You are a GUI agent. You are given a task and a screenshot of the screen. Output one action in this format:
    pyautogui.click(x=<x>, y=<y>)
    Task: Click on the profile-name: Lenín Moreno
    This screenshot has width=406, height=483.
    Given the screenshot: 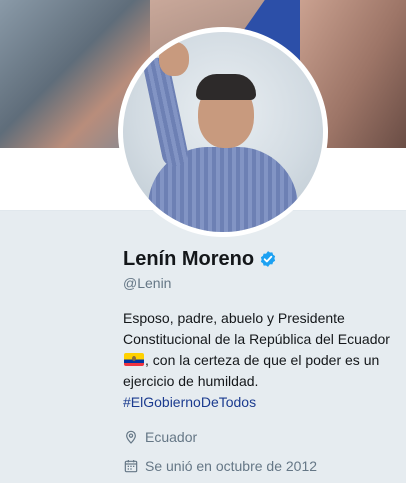 What is the action you would take?
    pyautogui.click(x=188, y=259)
    